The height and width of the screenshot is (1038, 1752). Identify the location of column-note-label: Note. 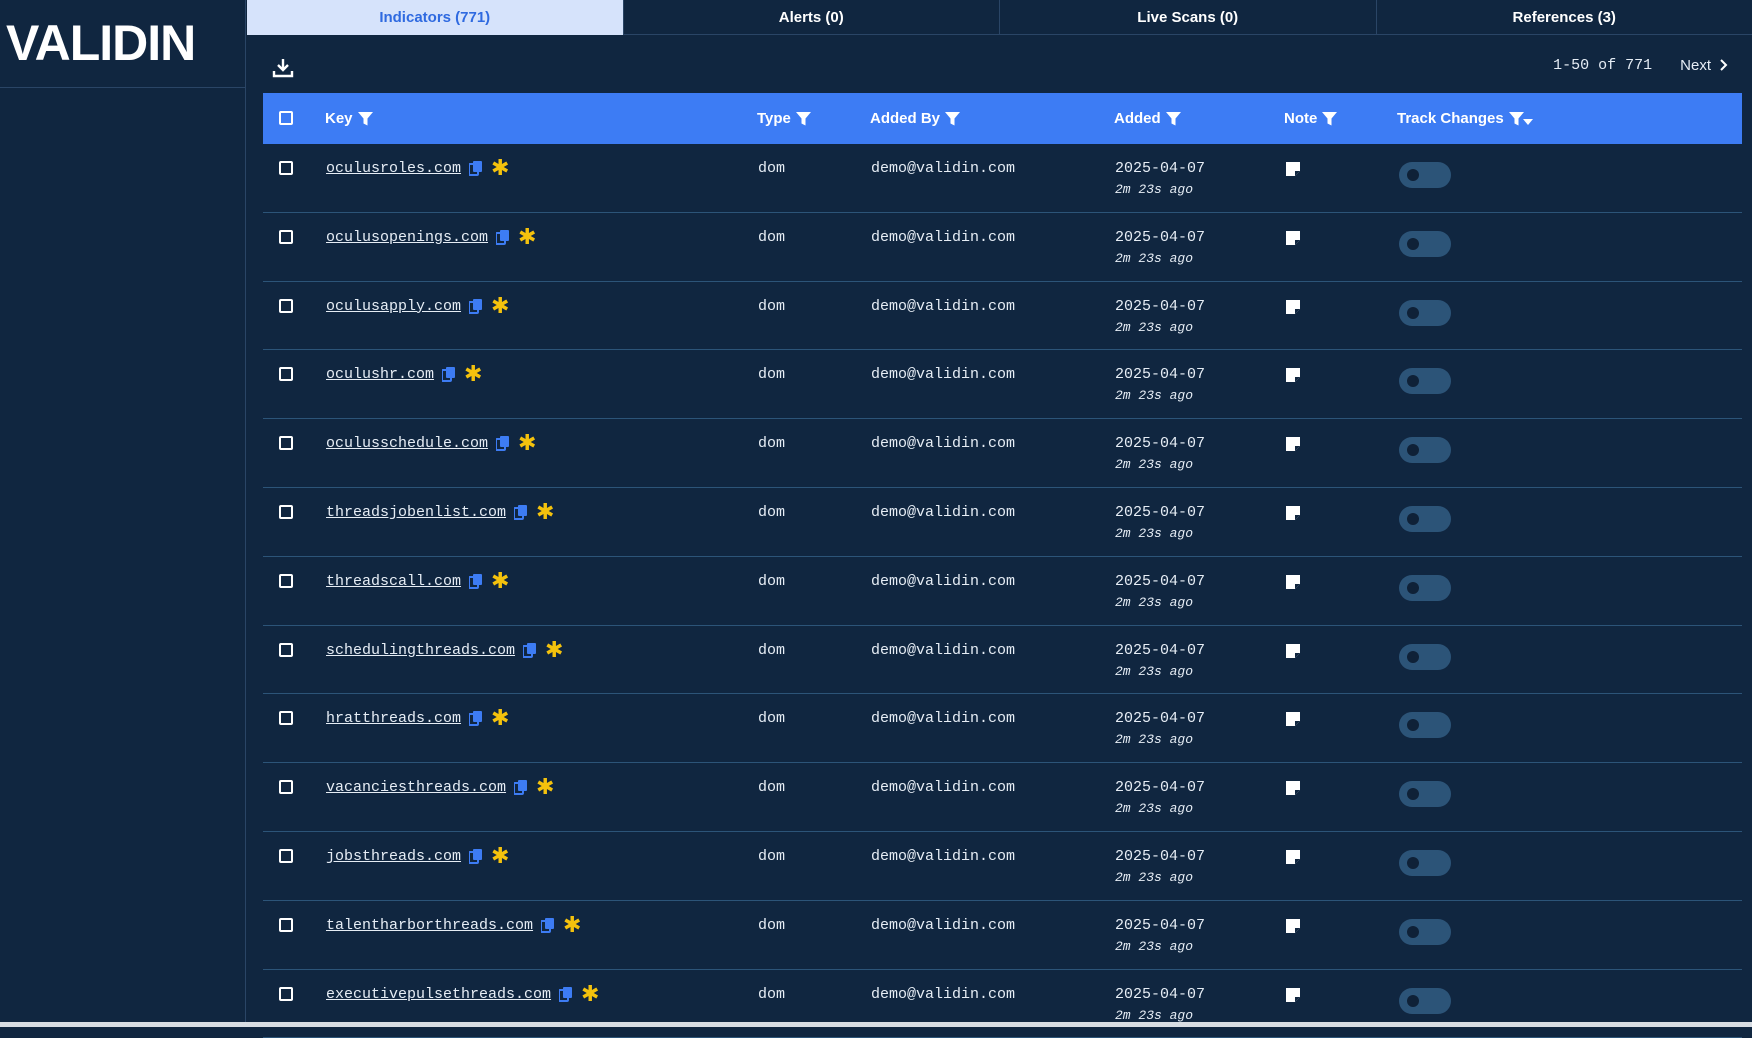
(1300, 118).